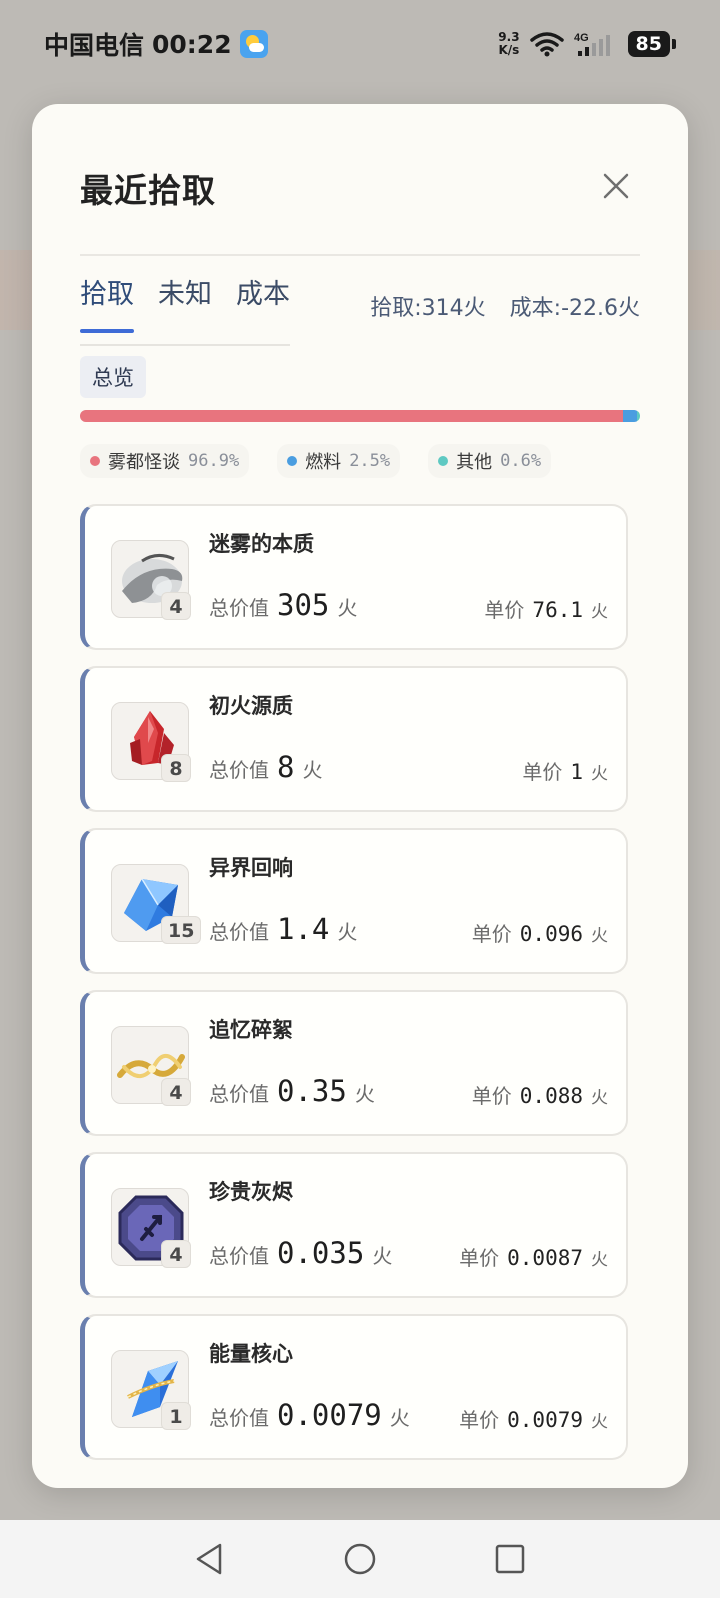 This screenshot has height=1598, width=720. I want to click on legend-item-fuel: 燃料 2.5%, so click(339, 461).